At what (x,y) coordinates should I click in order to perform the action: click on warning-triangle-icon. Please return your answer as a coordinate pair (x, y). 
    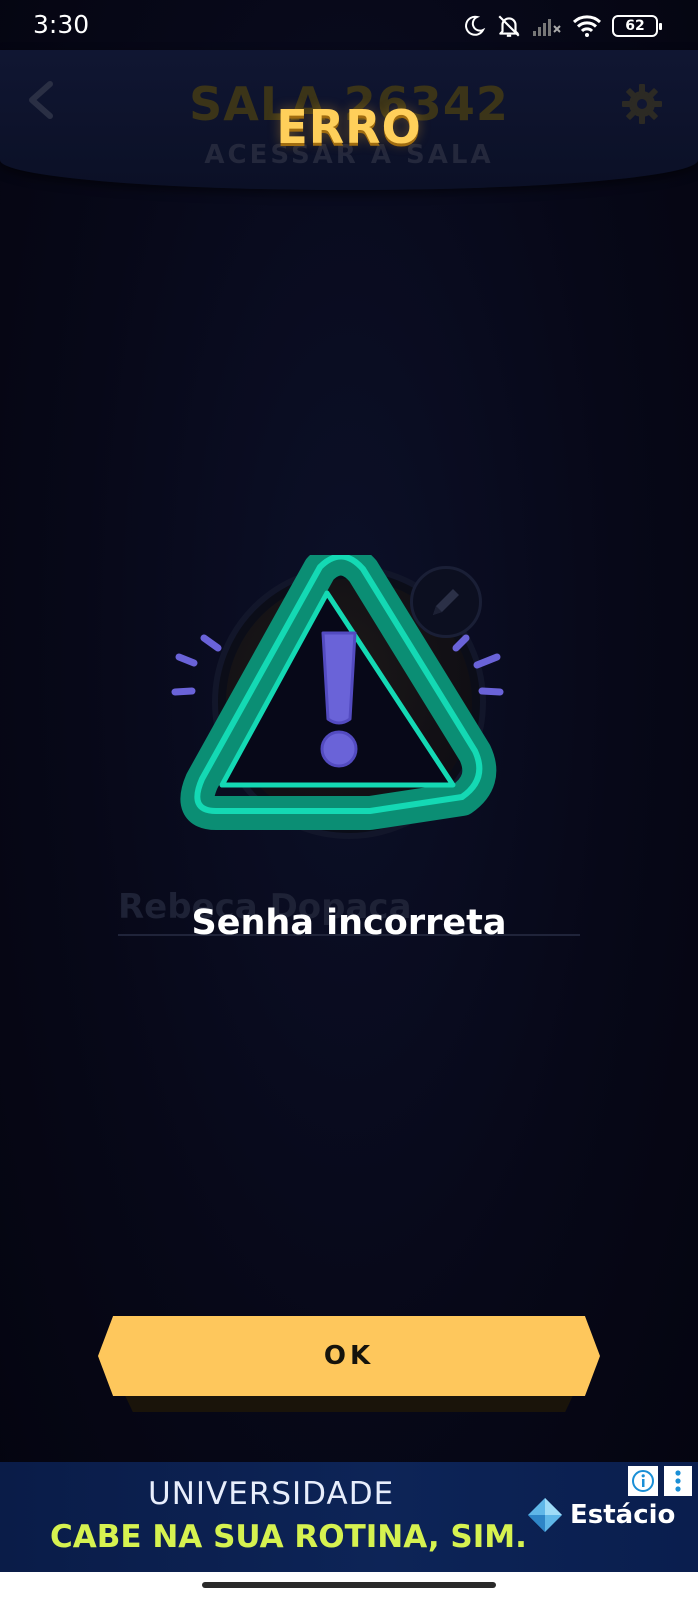
    Looking at the image, I should click on (337, 692).